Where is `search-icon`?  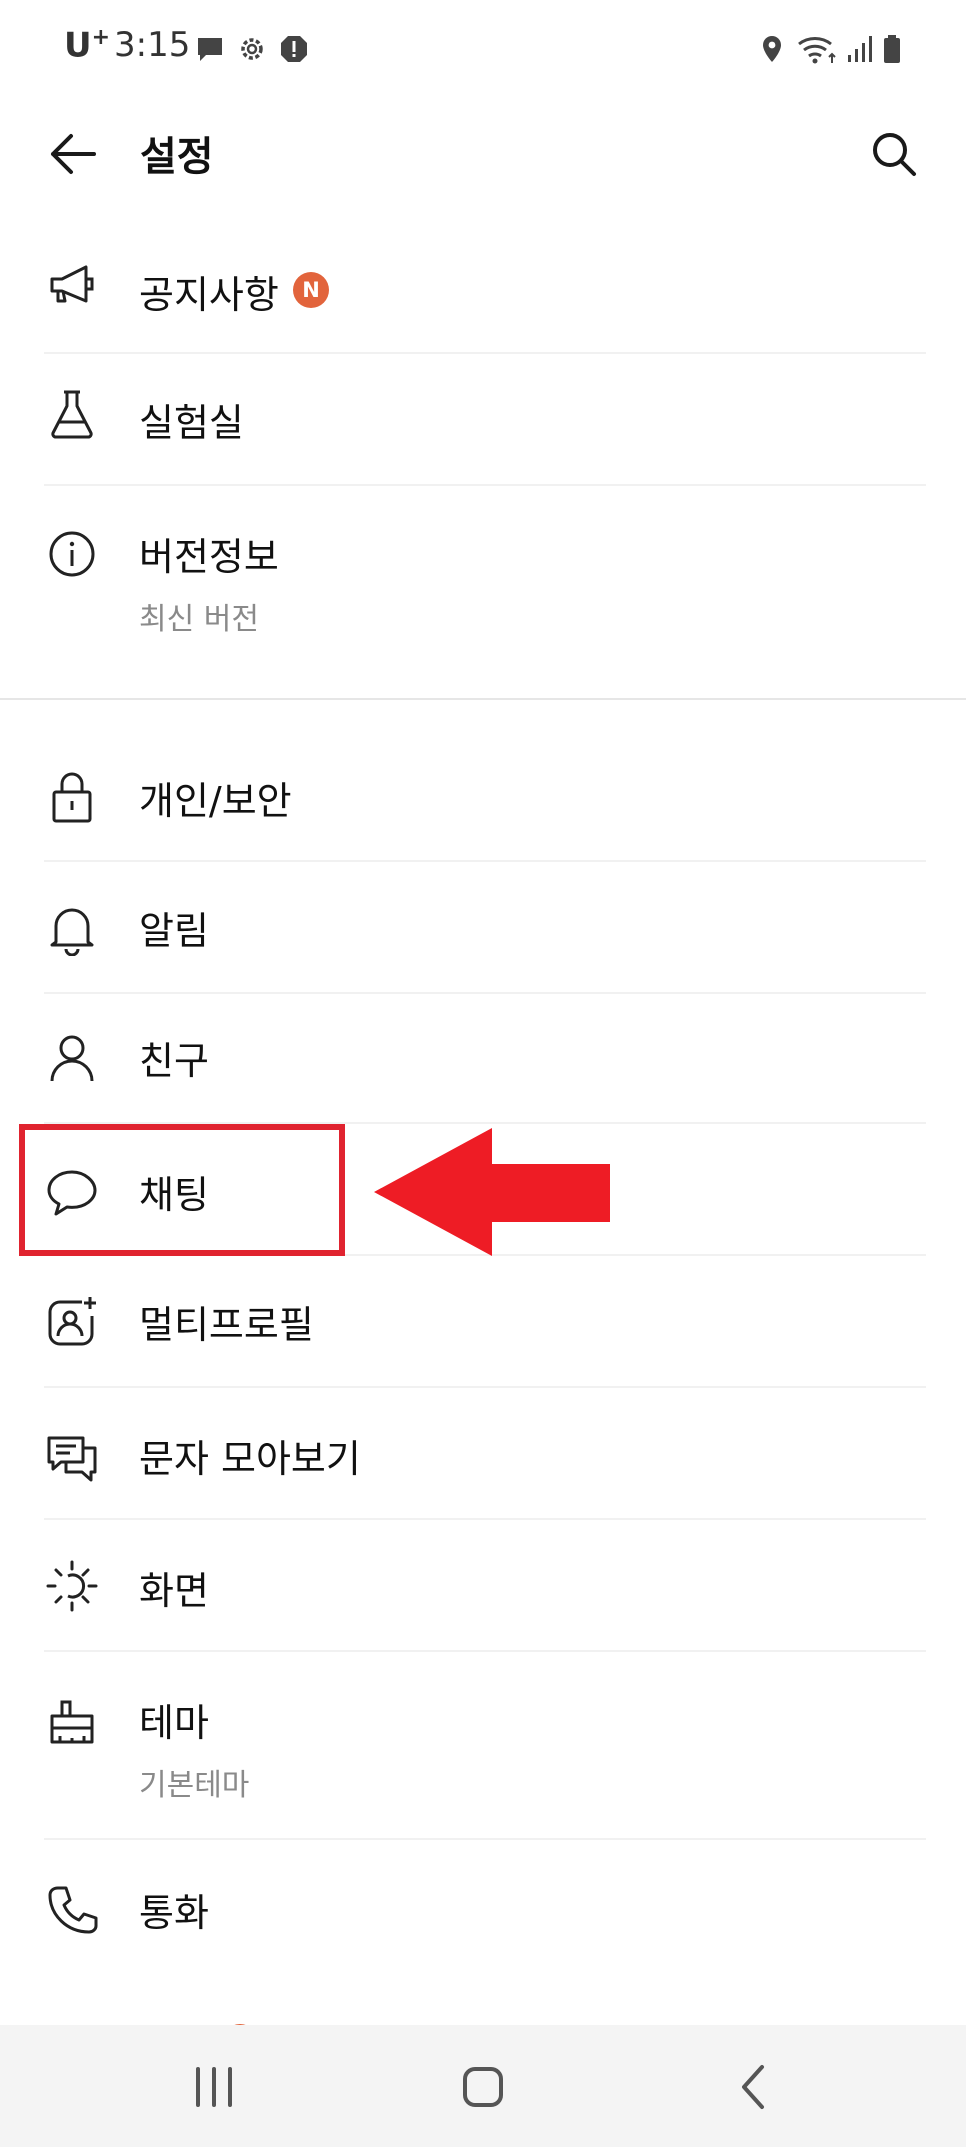
search-icon is located at coordinates (894, 154).